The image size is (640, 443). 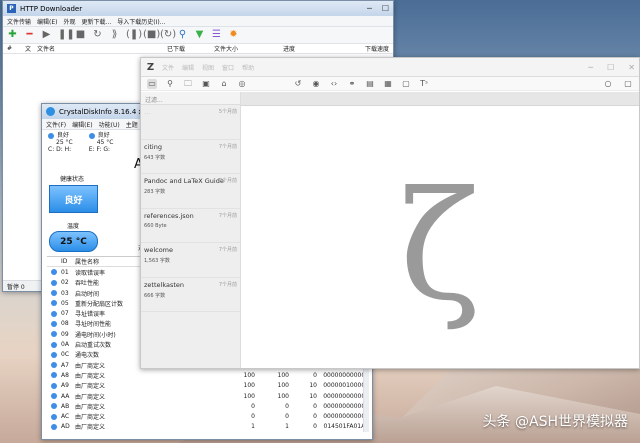 I want to click on list-icon: ☰, so click(x=216, y=35).